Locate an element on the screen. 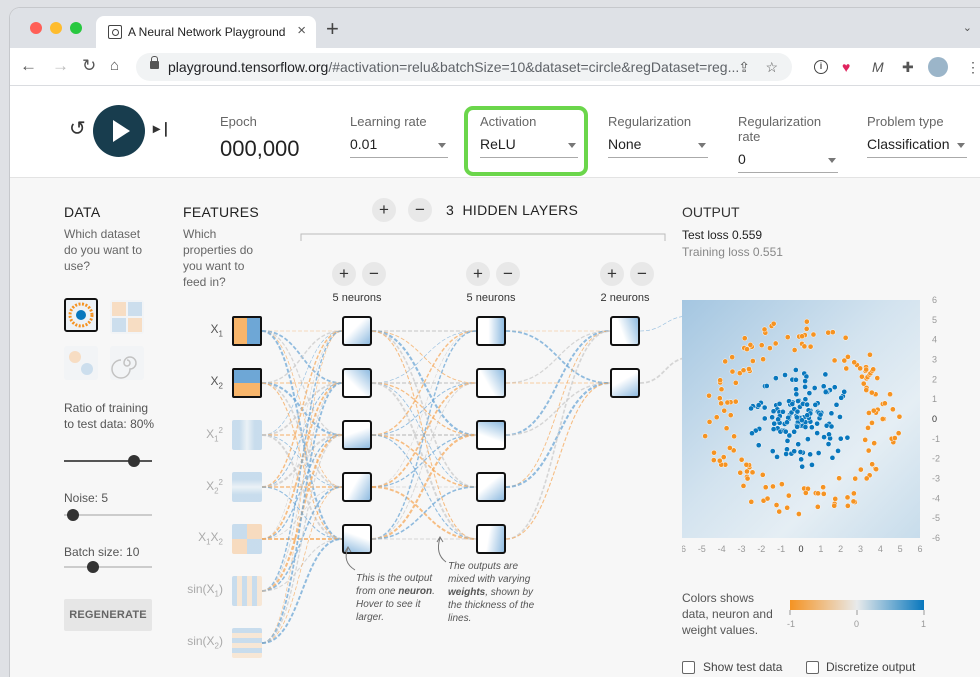 Image resolution: width=980 pixels, height=677 pixels. discretize-checkbox is located at coordinates (812, 667).